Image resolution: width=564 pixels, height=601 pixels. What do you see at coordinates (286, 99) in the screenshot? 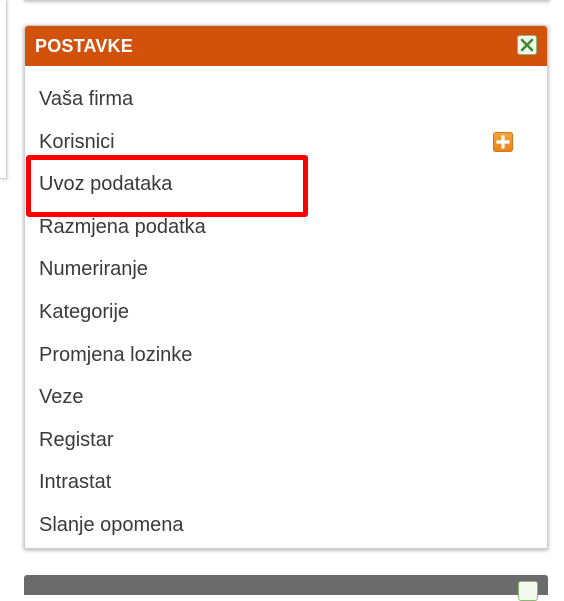
I see `menu-item-vasa-firma: Vaša firma` at bounding box center [286, 99].